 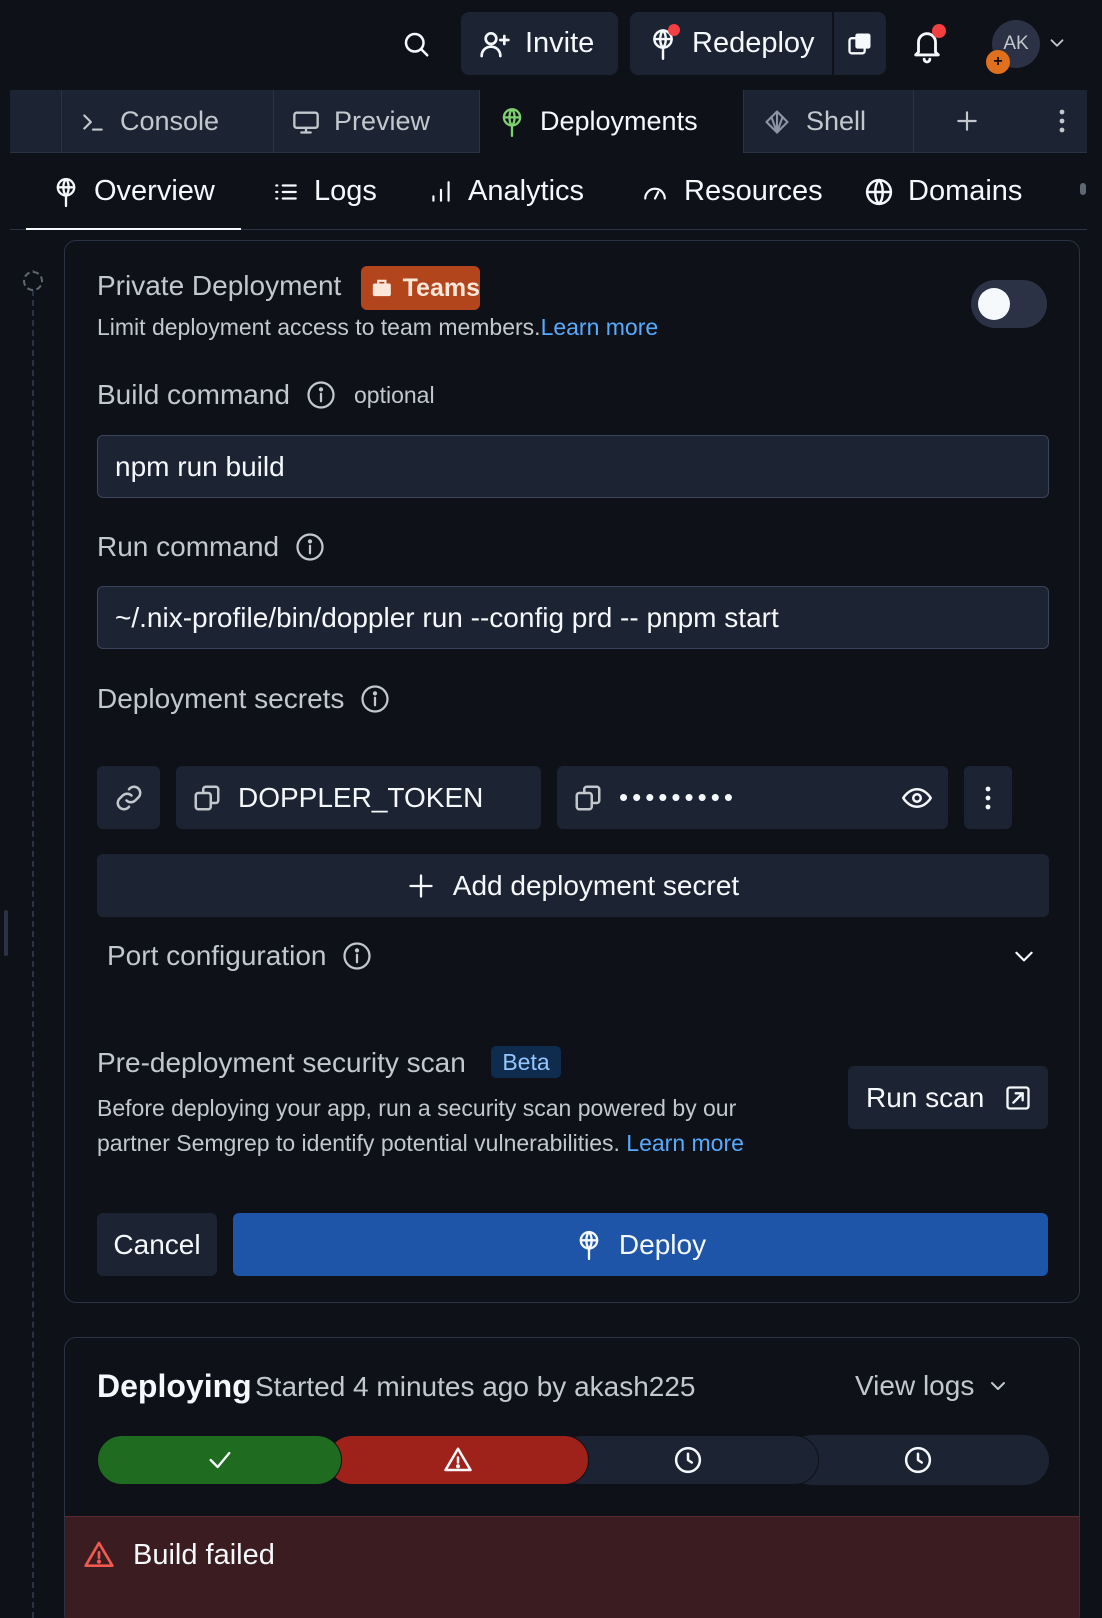 What do you see at coordinates (6, 933) in the screenshot?
I see `resize-handle` at bounding box center [6, 933].